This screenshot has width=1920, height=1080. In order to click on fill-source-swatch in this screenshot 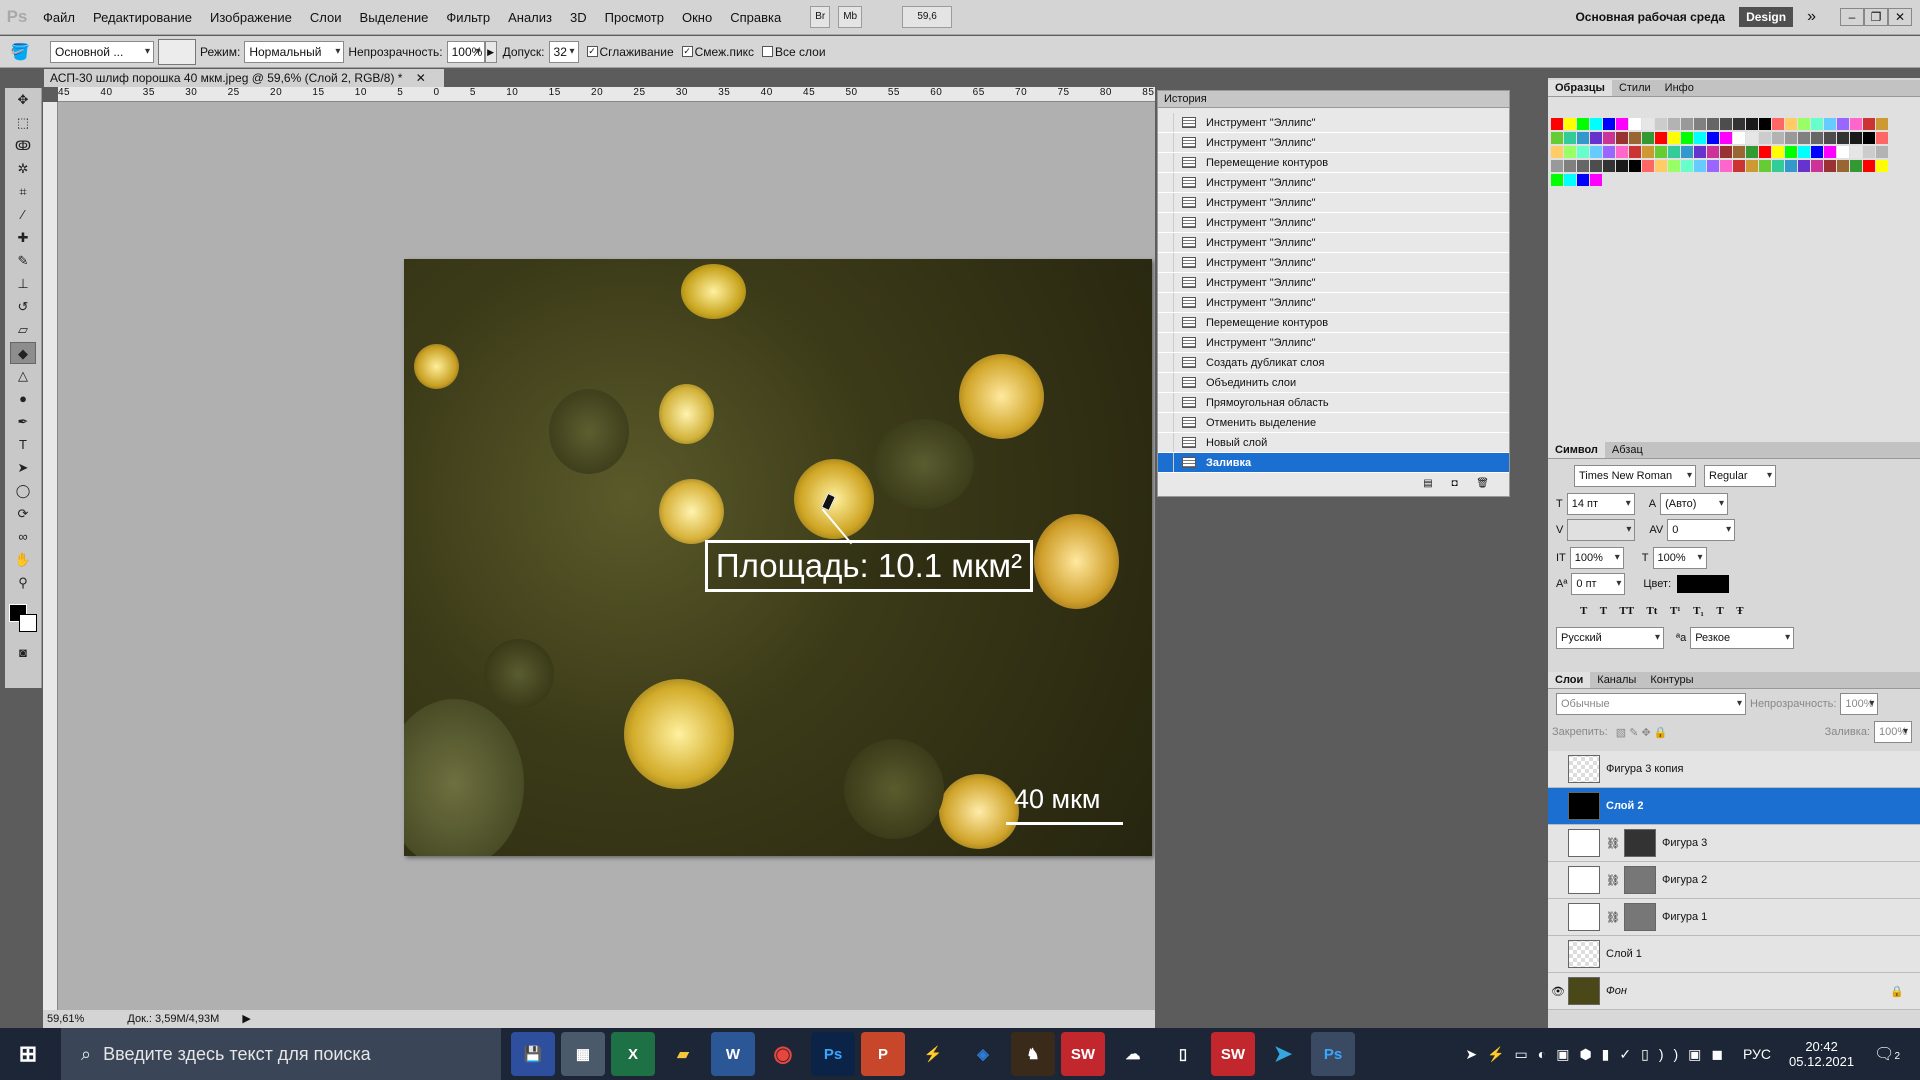, I will do `click(177, 51)`.